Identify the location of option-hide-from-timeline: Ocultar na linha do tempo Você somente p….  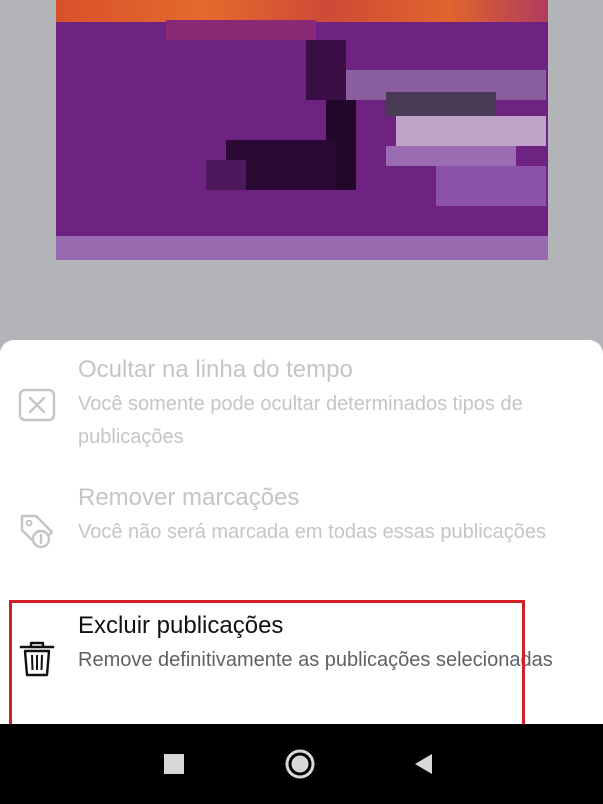
(301, 405).